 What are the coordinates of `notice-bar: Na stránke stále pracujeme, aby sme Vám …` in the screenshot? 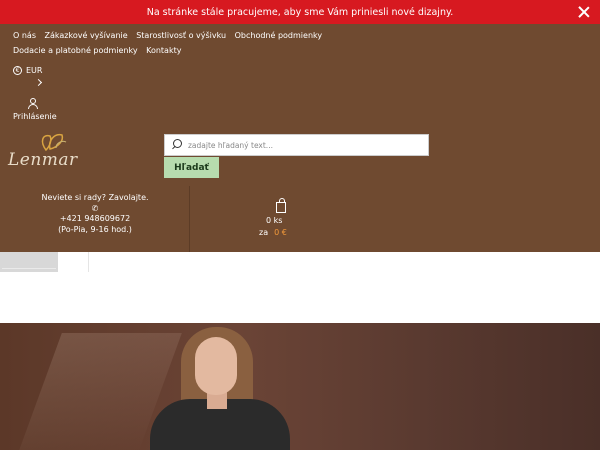 It's located at (300, 12).